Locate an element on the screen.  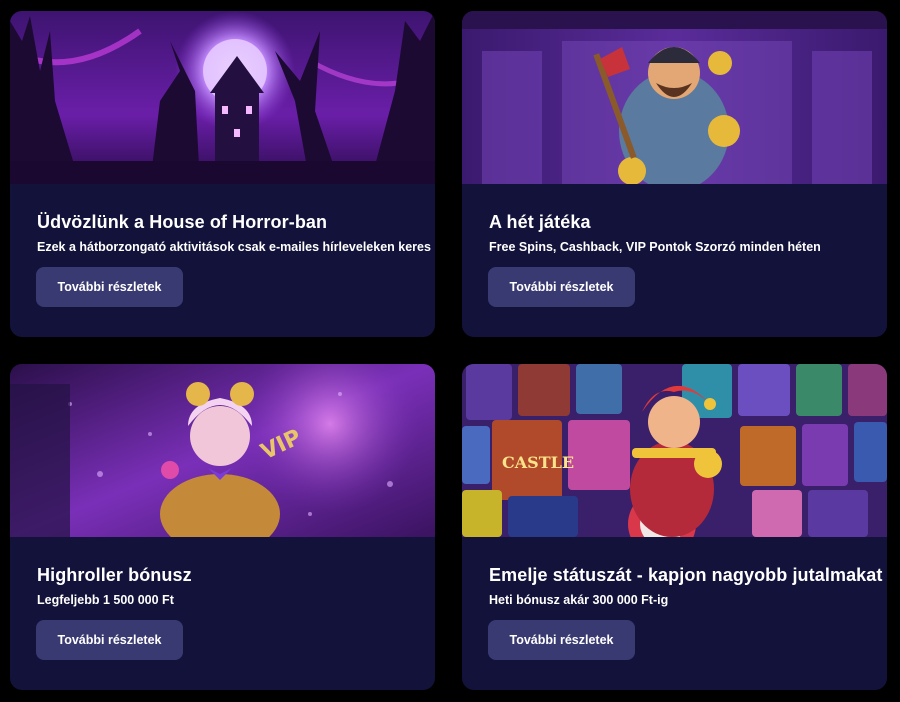
promo-subtitle: Heti bónusz akár 300 000 Ft-ig is located at coordinates (579, 600).